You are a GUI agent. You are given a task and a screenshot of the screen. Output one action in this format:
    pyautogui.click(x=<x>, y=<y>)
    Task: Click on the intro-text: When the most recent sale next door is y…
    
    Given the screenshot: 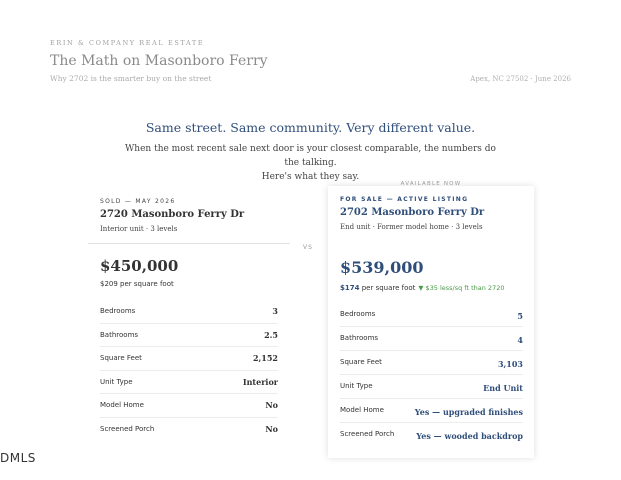 What is the action you would take?
    pyautogui.click(x=310, y=163)
    